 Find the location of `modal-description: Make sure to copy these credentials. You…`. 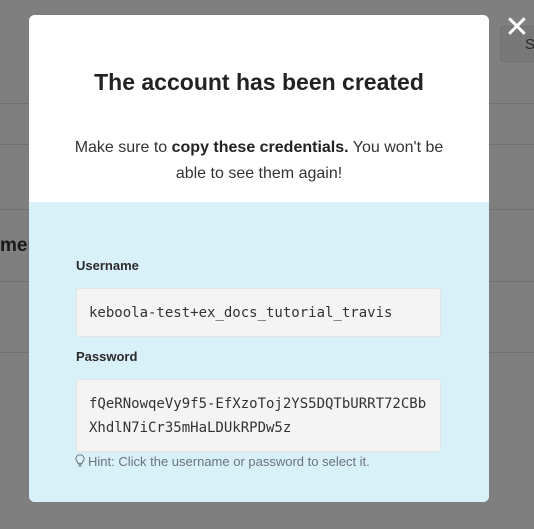

modal-description: Make sure to copy these credentials. You… is located at coordinates (259, 161).